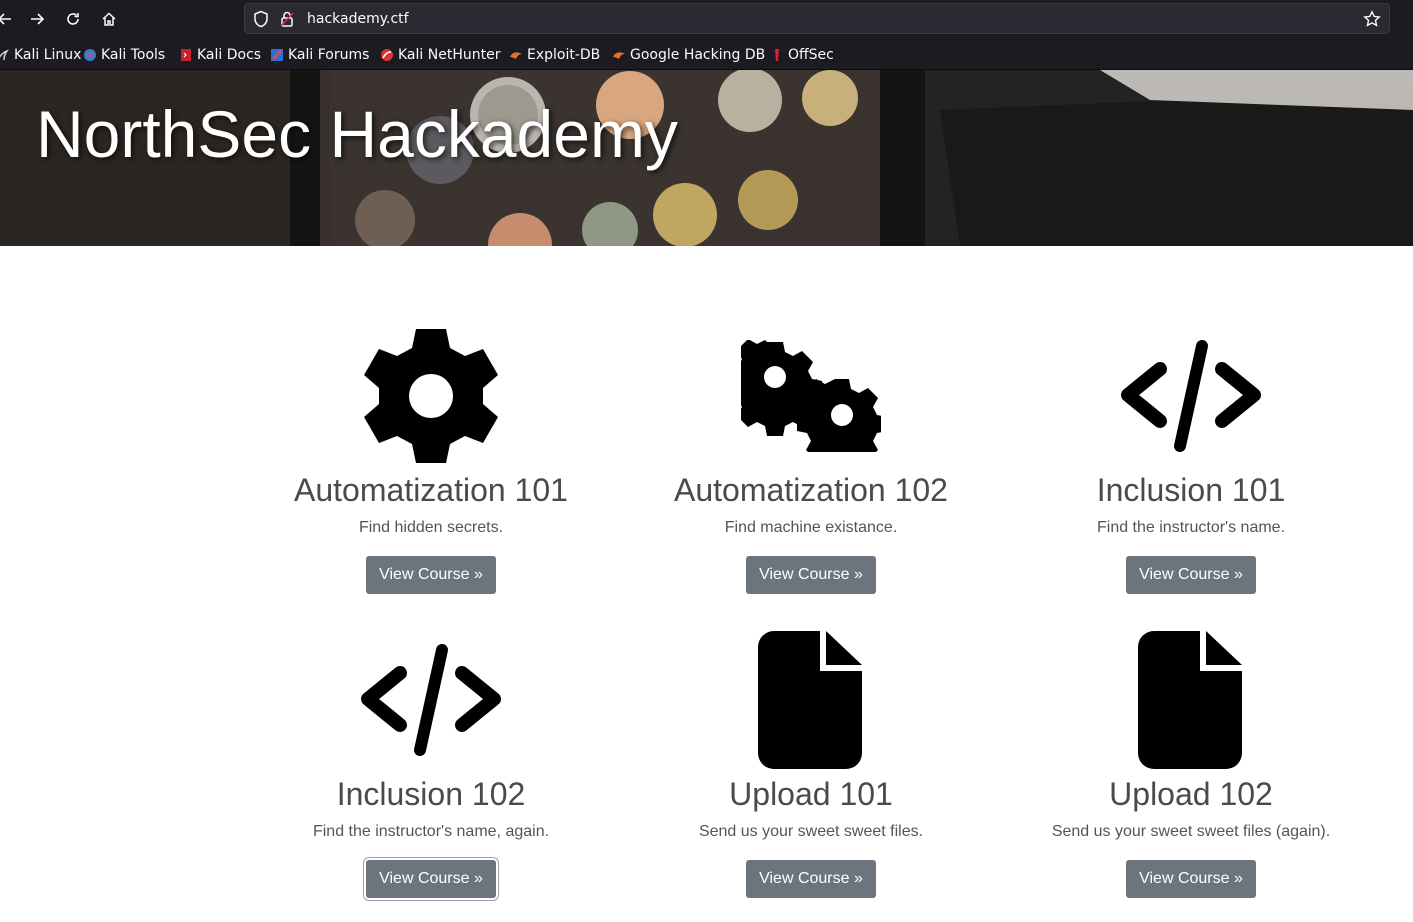 The height and width of the screenshot is (922, 1413). Describe the element at coordinates (431, 831) in the screenshot. I see `course-description: Find the instructor's name, again.` at that location.